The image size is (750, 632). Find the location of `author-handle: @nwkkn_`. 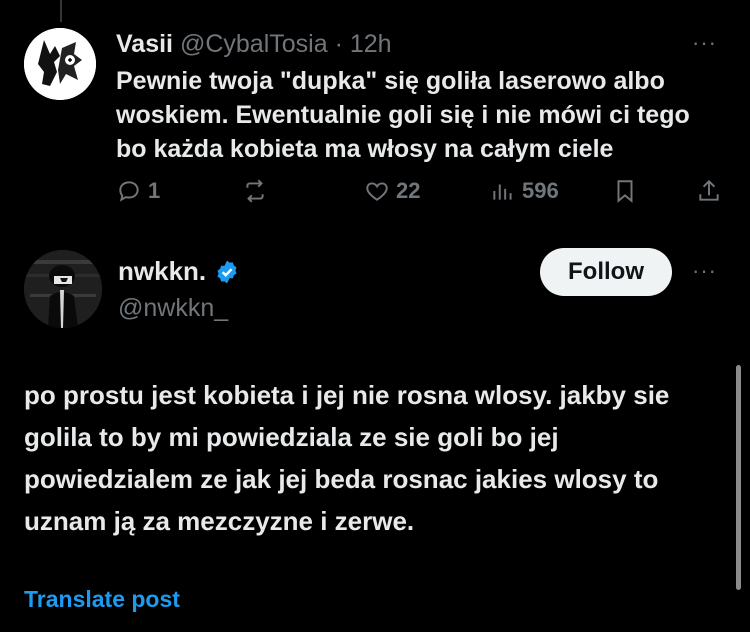

author-handle: @nwkkn_ is located at coordinates (173, 308).